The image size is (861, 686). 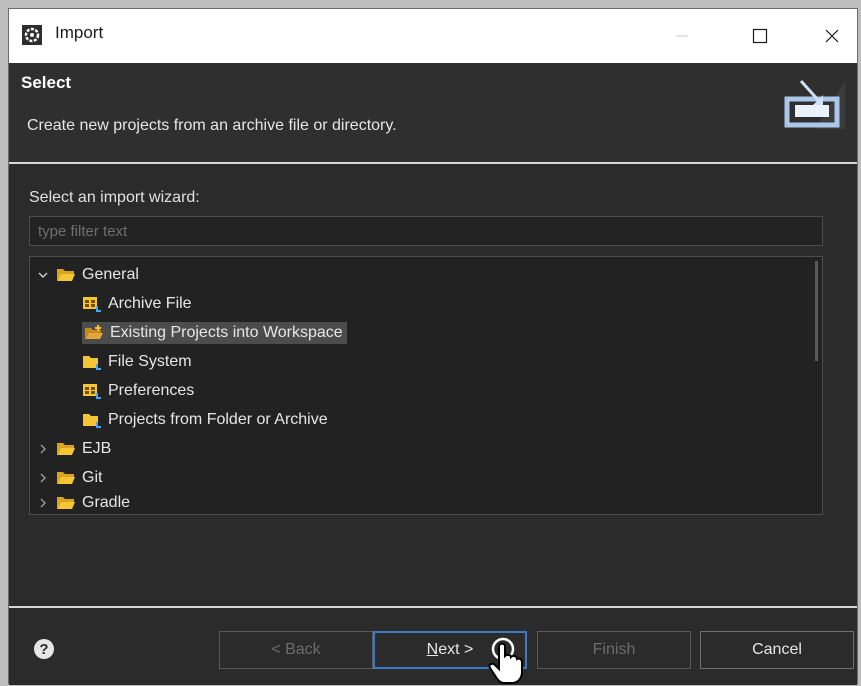 I want to click on tree-item-projects-from-folder: Projects from Folder or Archive, so click(x=205, y=420).